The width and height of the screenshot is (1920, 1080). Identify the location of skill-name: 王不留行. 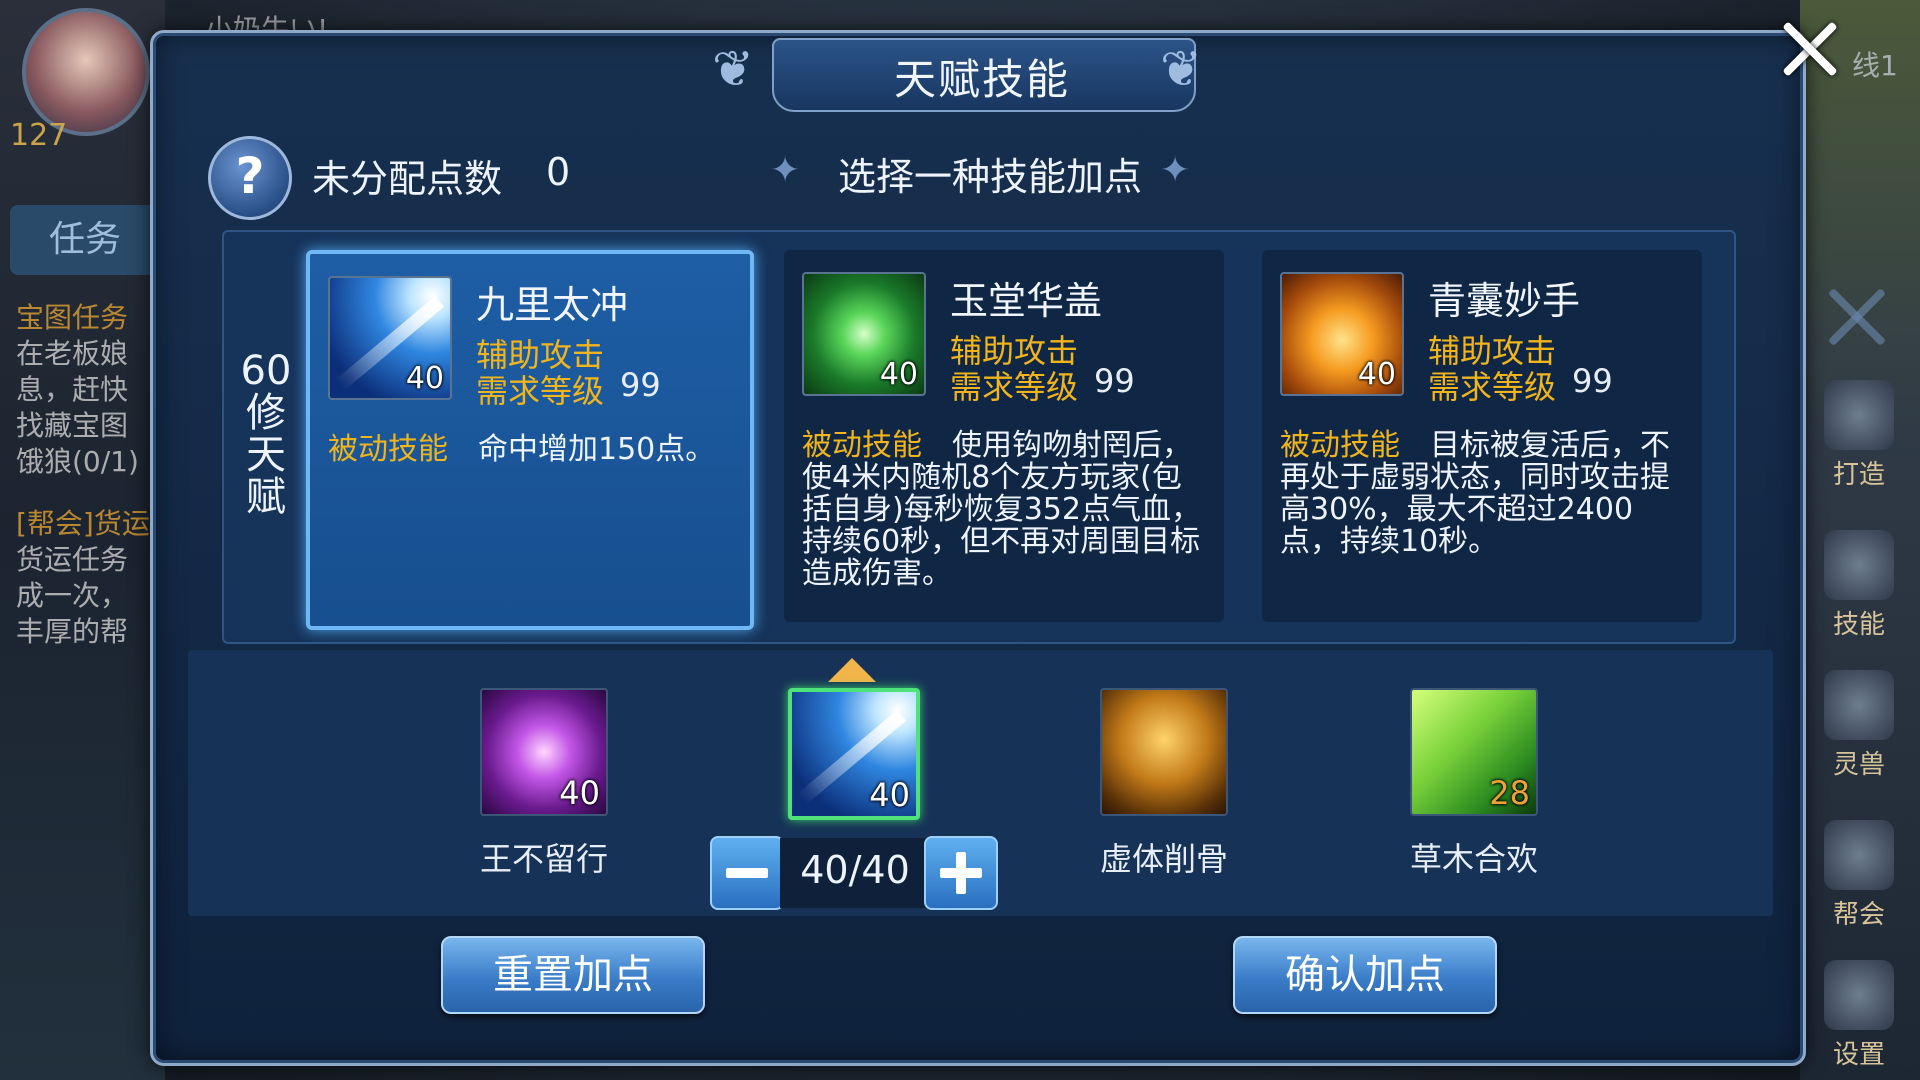
(543, 859).